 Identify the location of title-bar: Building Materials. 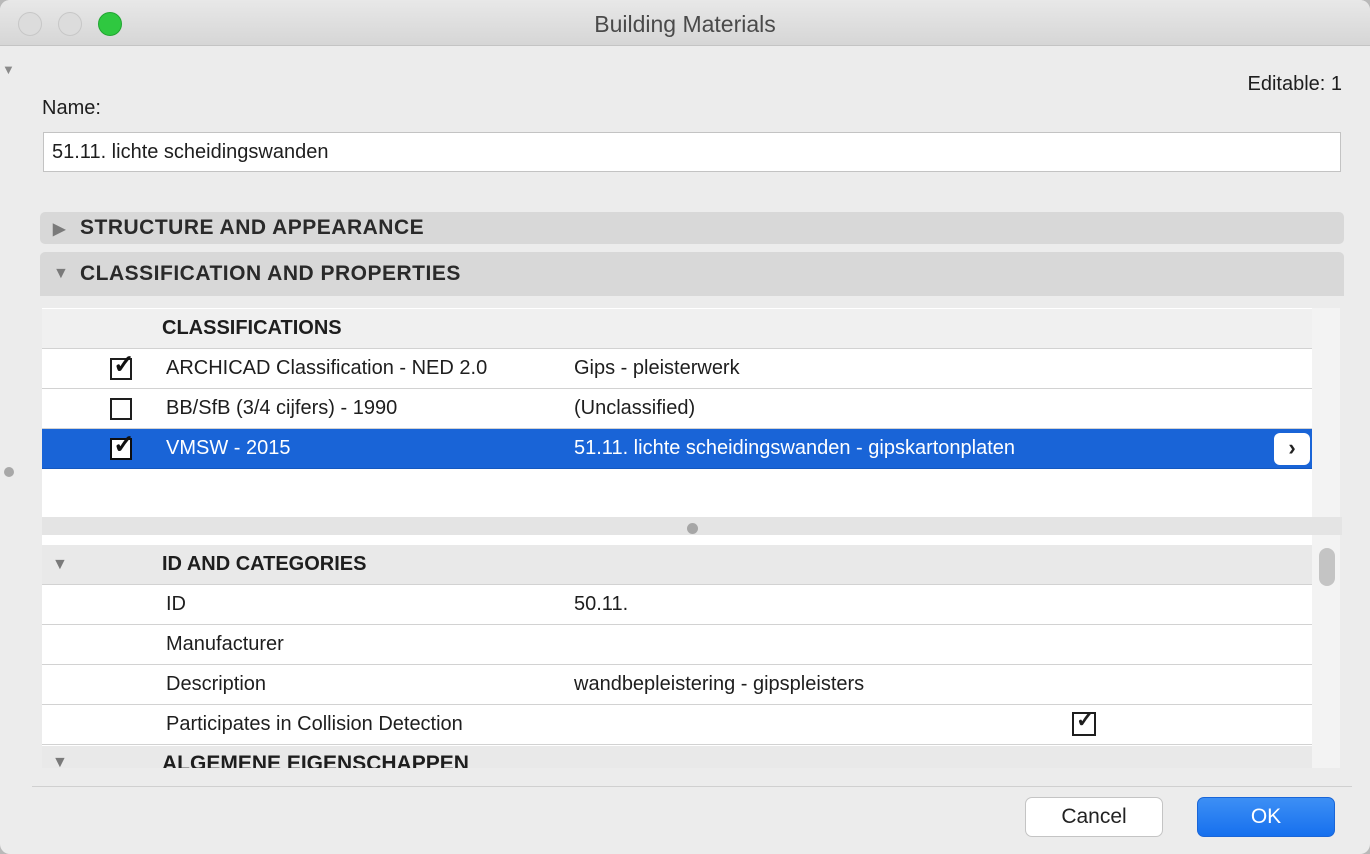
(685, 23).